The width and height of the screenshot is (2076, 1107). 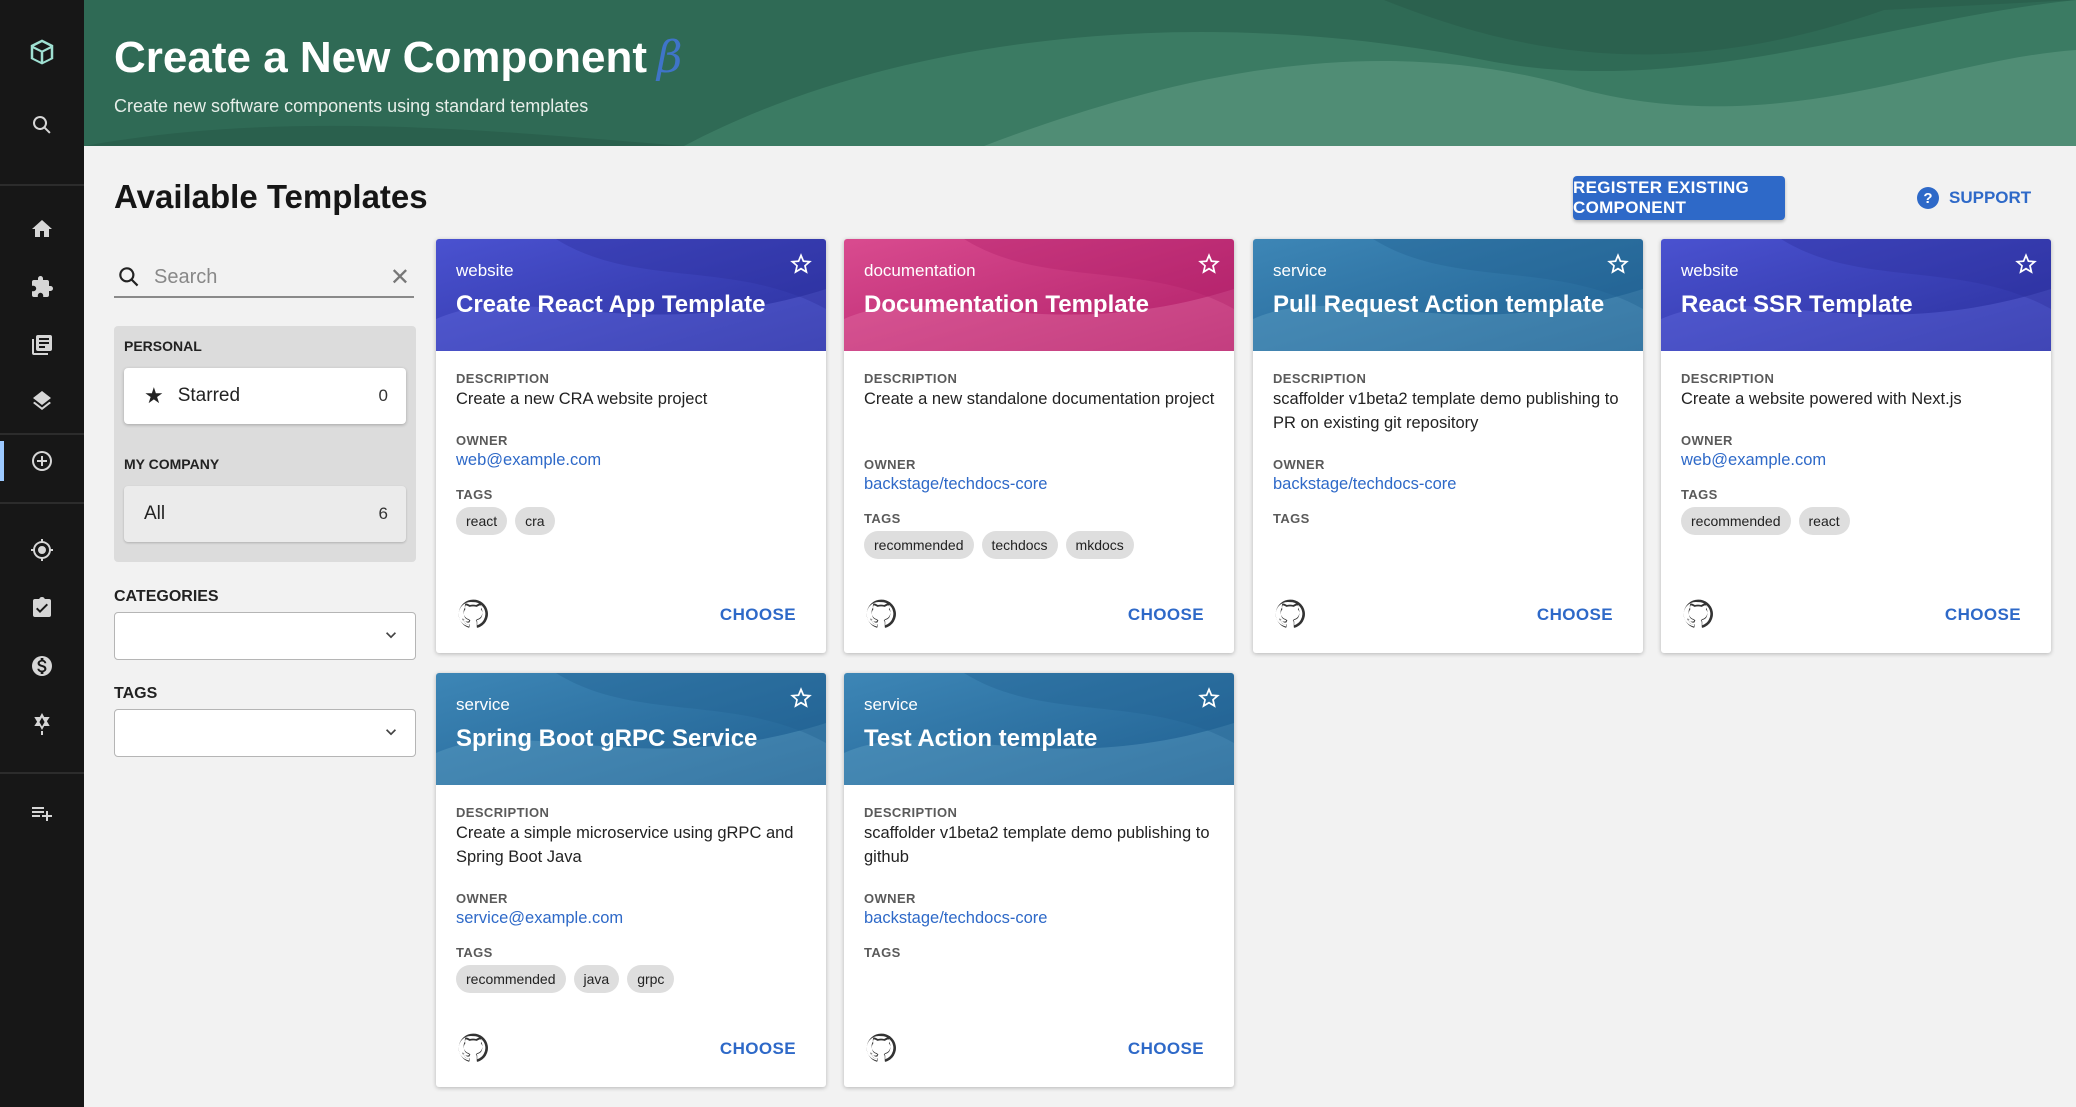 I want to click on page-title: Available Templates, so click(x=271, y=196).